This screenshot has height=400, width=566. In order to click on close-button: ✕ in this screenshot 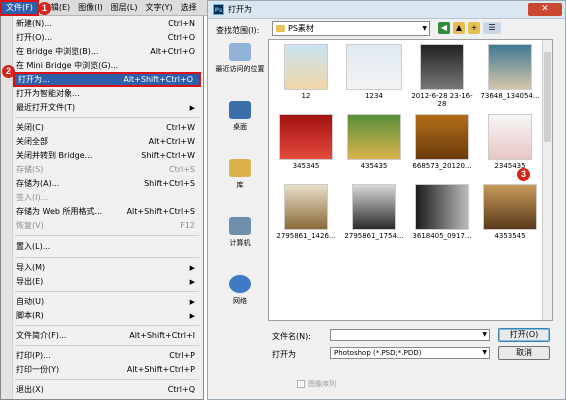, I will do `click(545, 9)`.